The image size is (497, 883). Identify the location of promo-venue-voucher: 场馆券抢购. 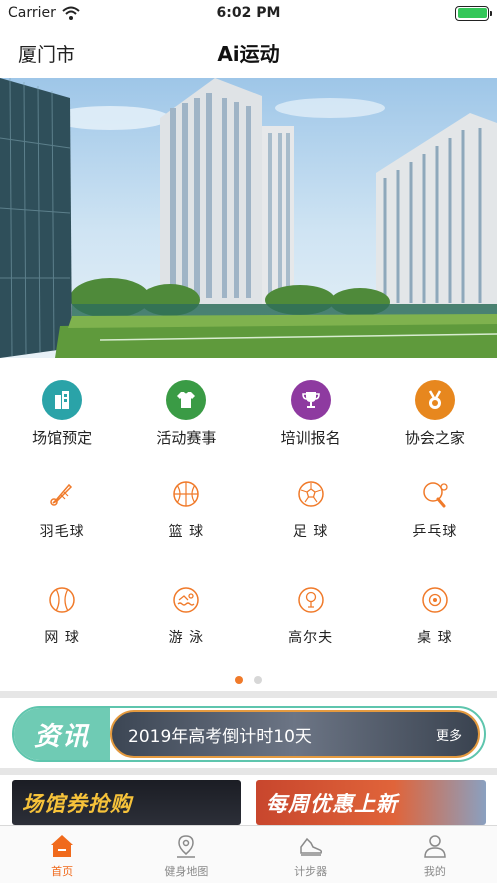
(126, 802).